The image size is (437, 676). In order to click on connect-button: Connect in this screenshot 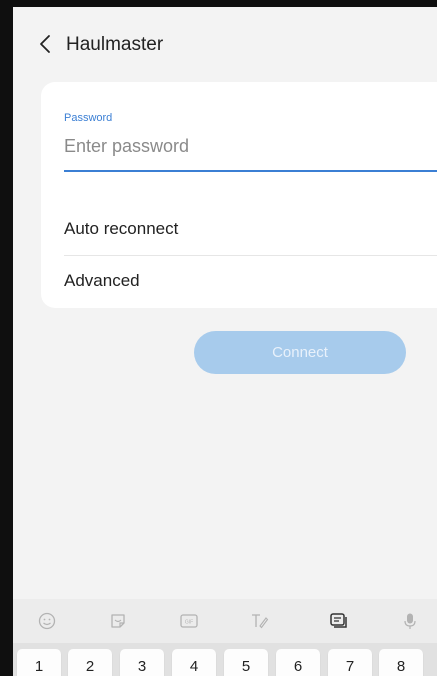, I will do `click(300, 352)`.